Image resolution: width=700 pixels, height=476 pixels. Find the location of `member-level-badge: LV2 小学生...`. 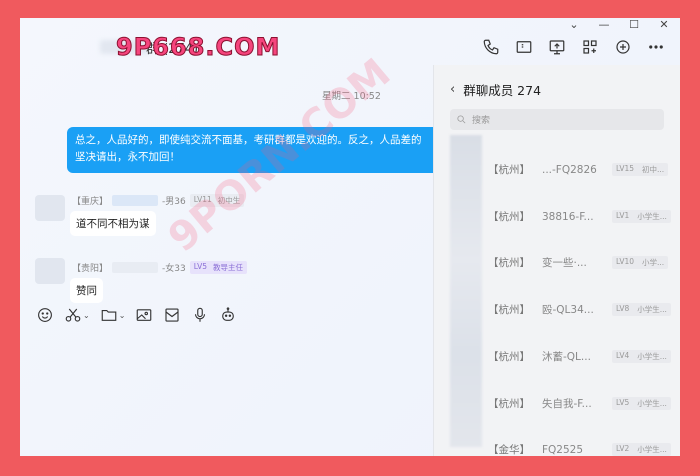

member-level-badge: LV2 小学生... is located at coordinates (641, 449).